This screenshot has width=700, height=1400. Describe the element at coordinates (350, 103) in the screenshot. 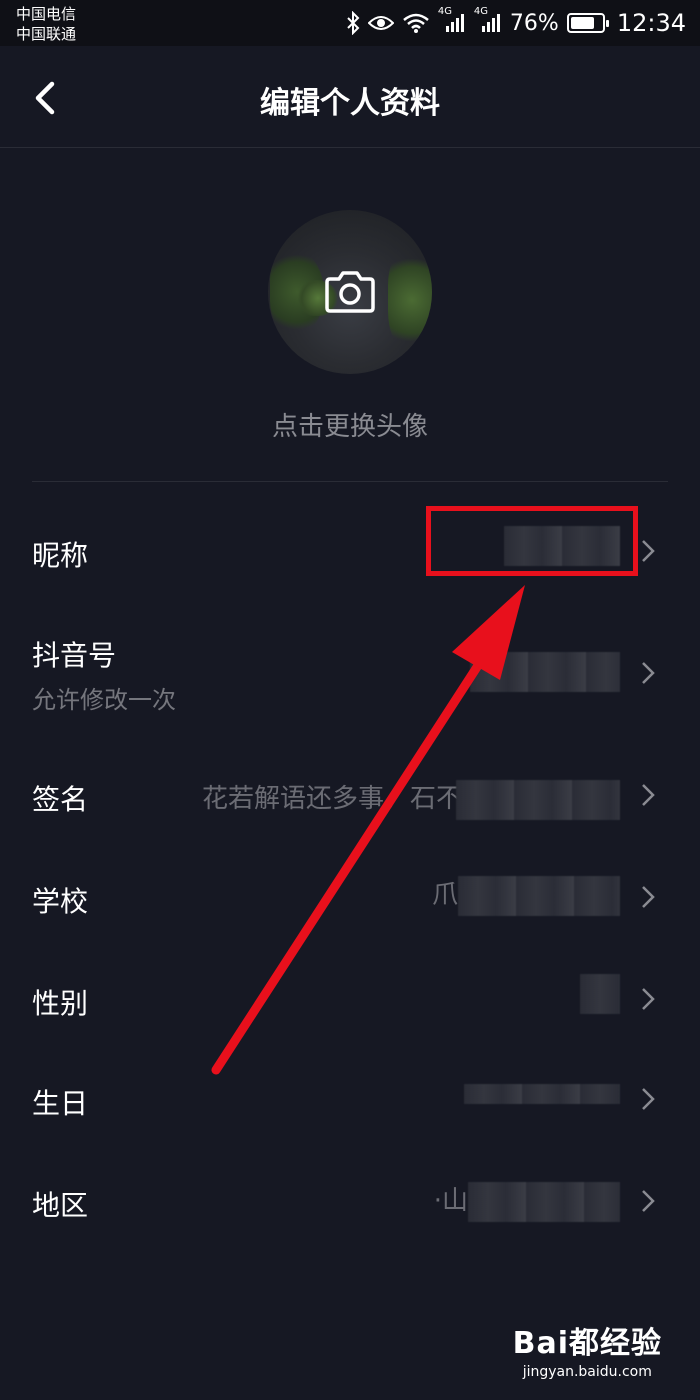

I see `page-title: 编辑个人资料` at that location.